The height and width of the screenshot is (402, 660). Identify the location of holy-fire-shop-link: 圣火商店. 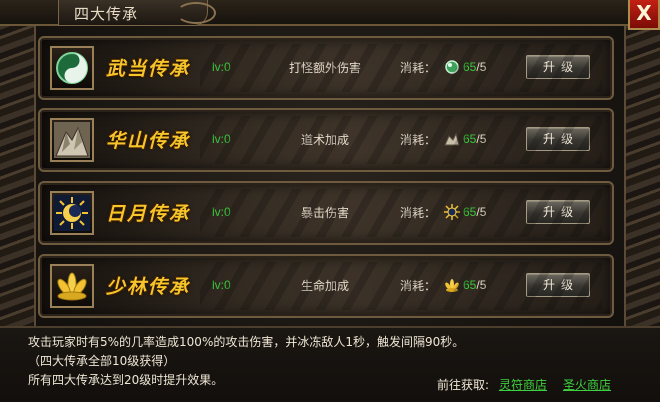
(587, 384).